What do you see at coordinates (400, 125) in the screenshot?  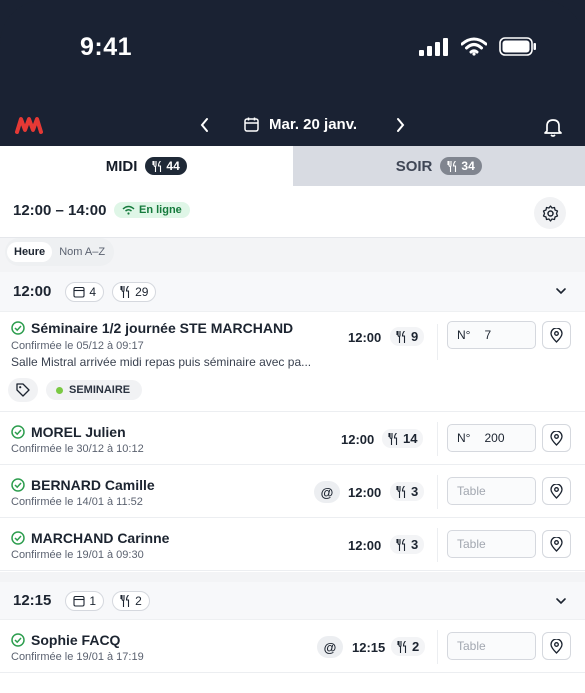 I see `chevron-right-icon` at bounding box center [400, 125].